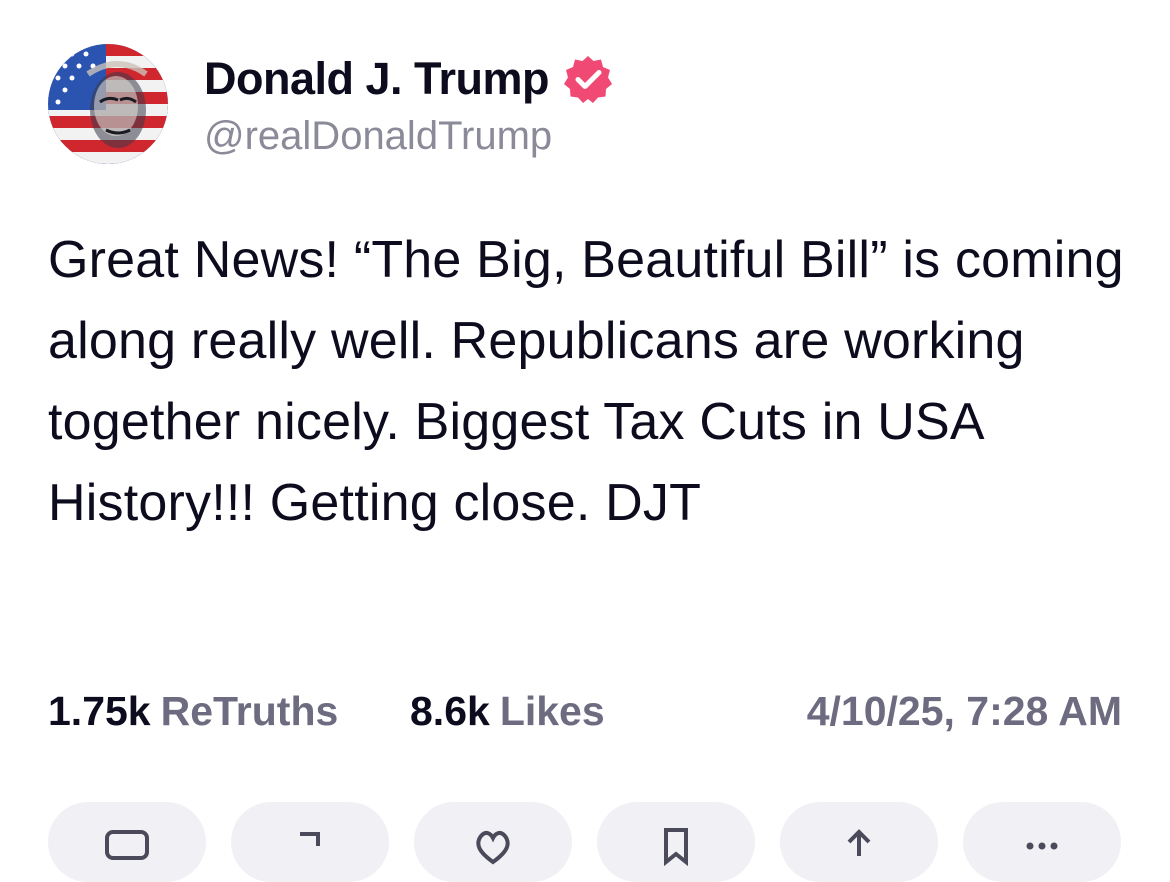  I want to click on likes-count: 8.6k, so click(450, 711).